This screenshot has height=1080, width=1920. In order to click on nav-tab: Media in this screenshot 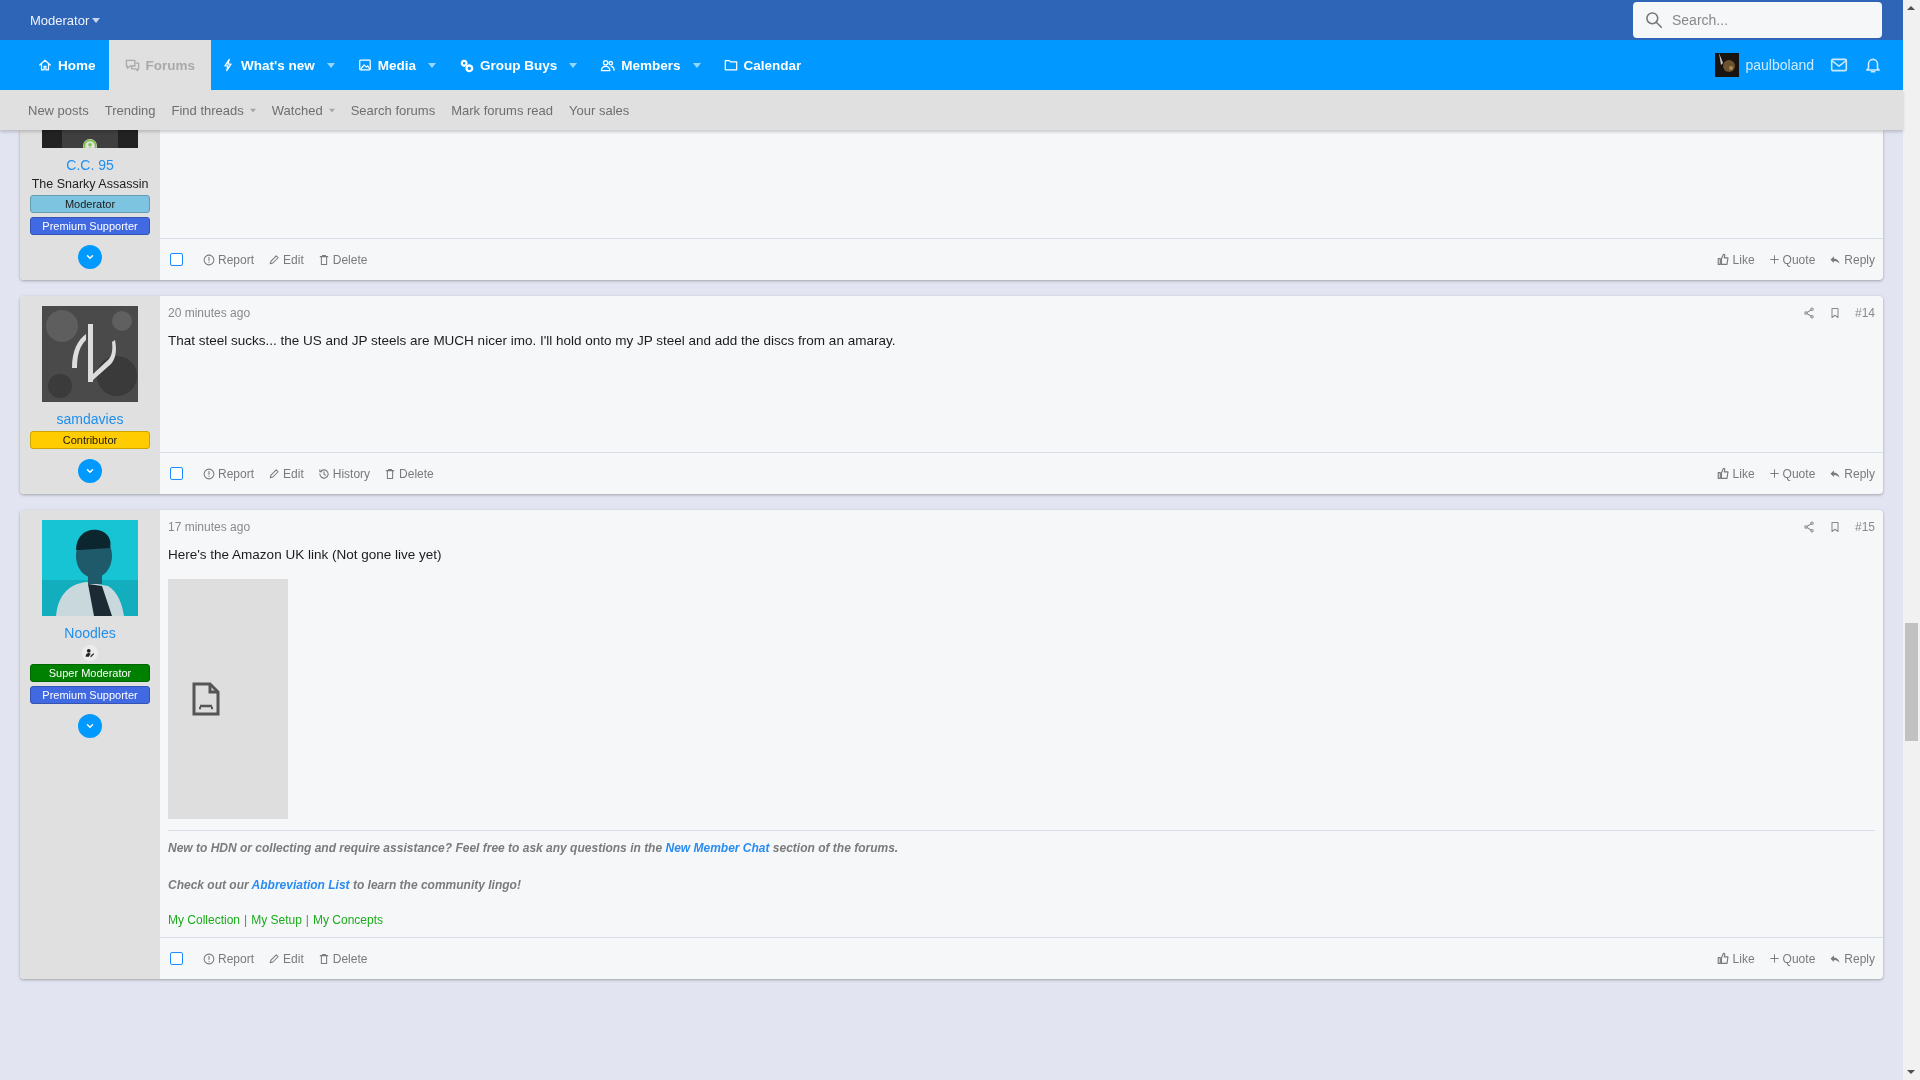, I will do `click(398, 65)`.